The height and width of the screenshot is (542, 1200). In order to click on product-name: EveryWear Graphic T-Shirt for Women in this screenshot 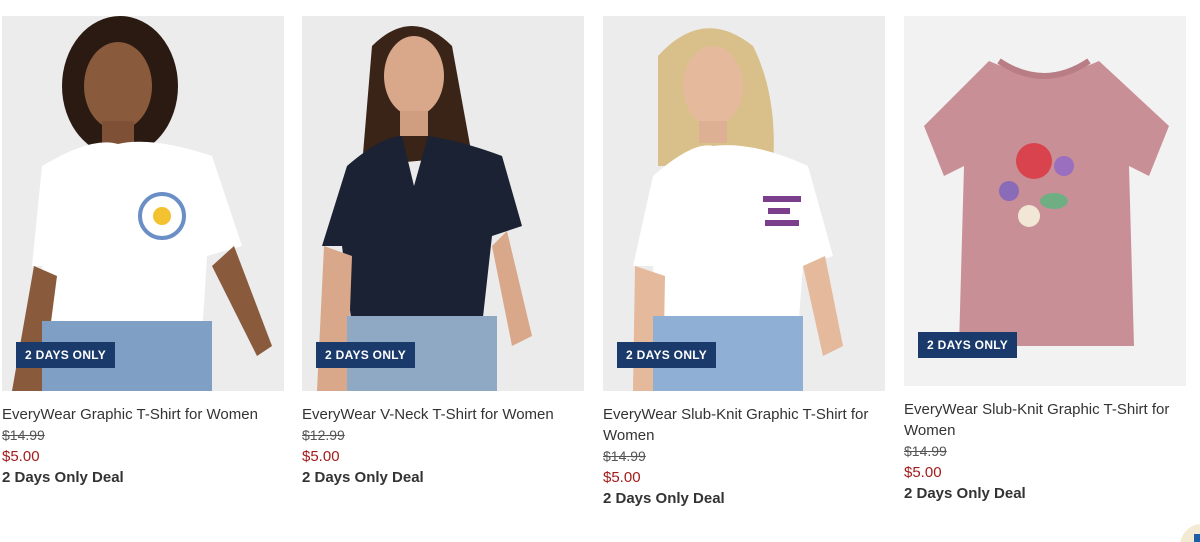, I will do `click(143, 414)`.